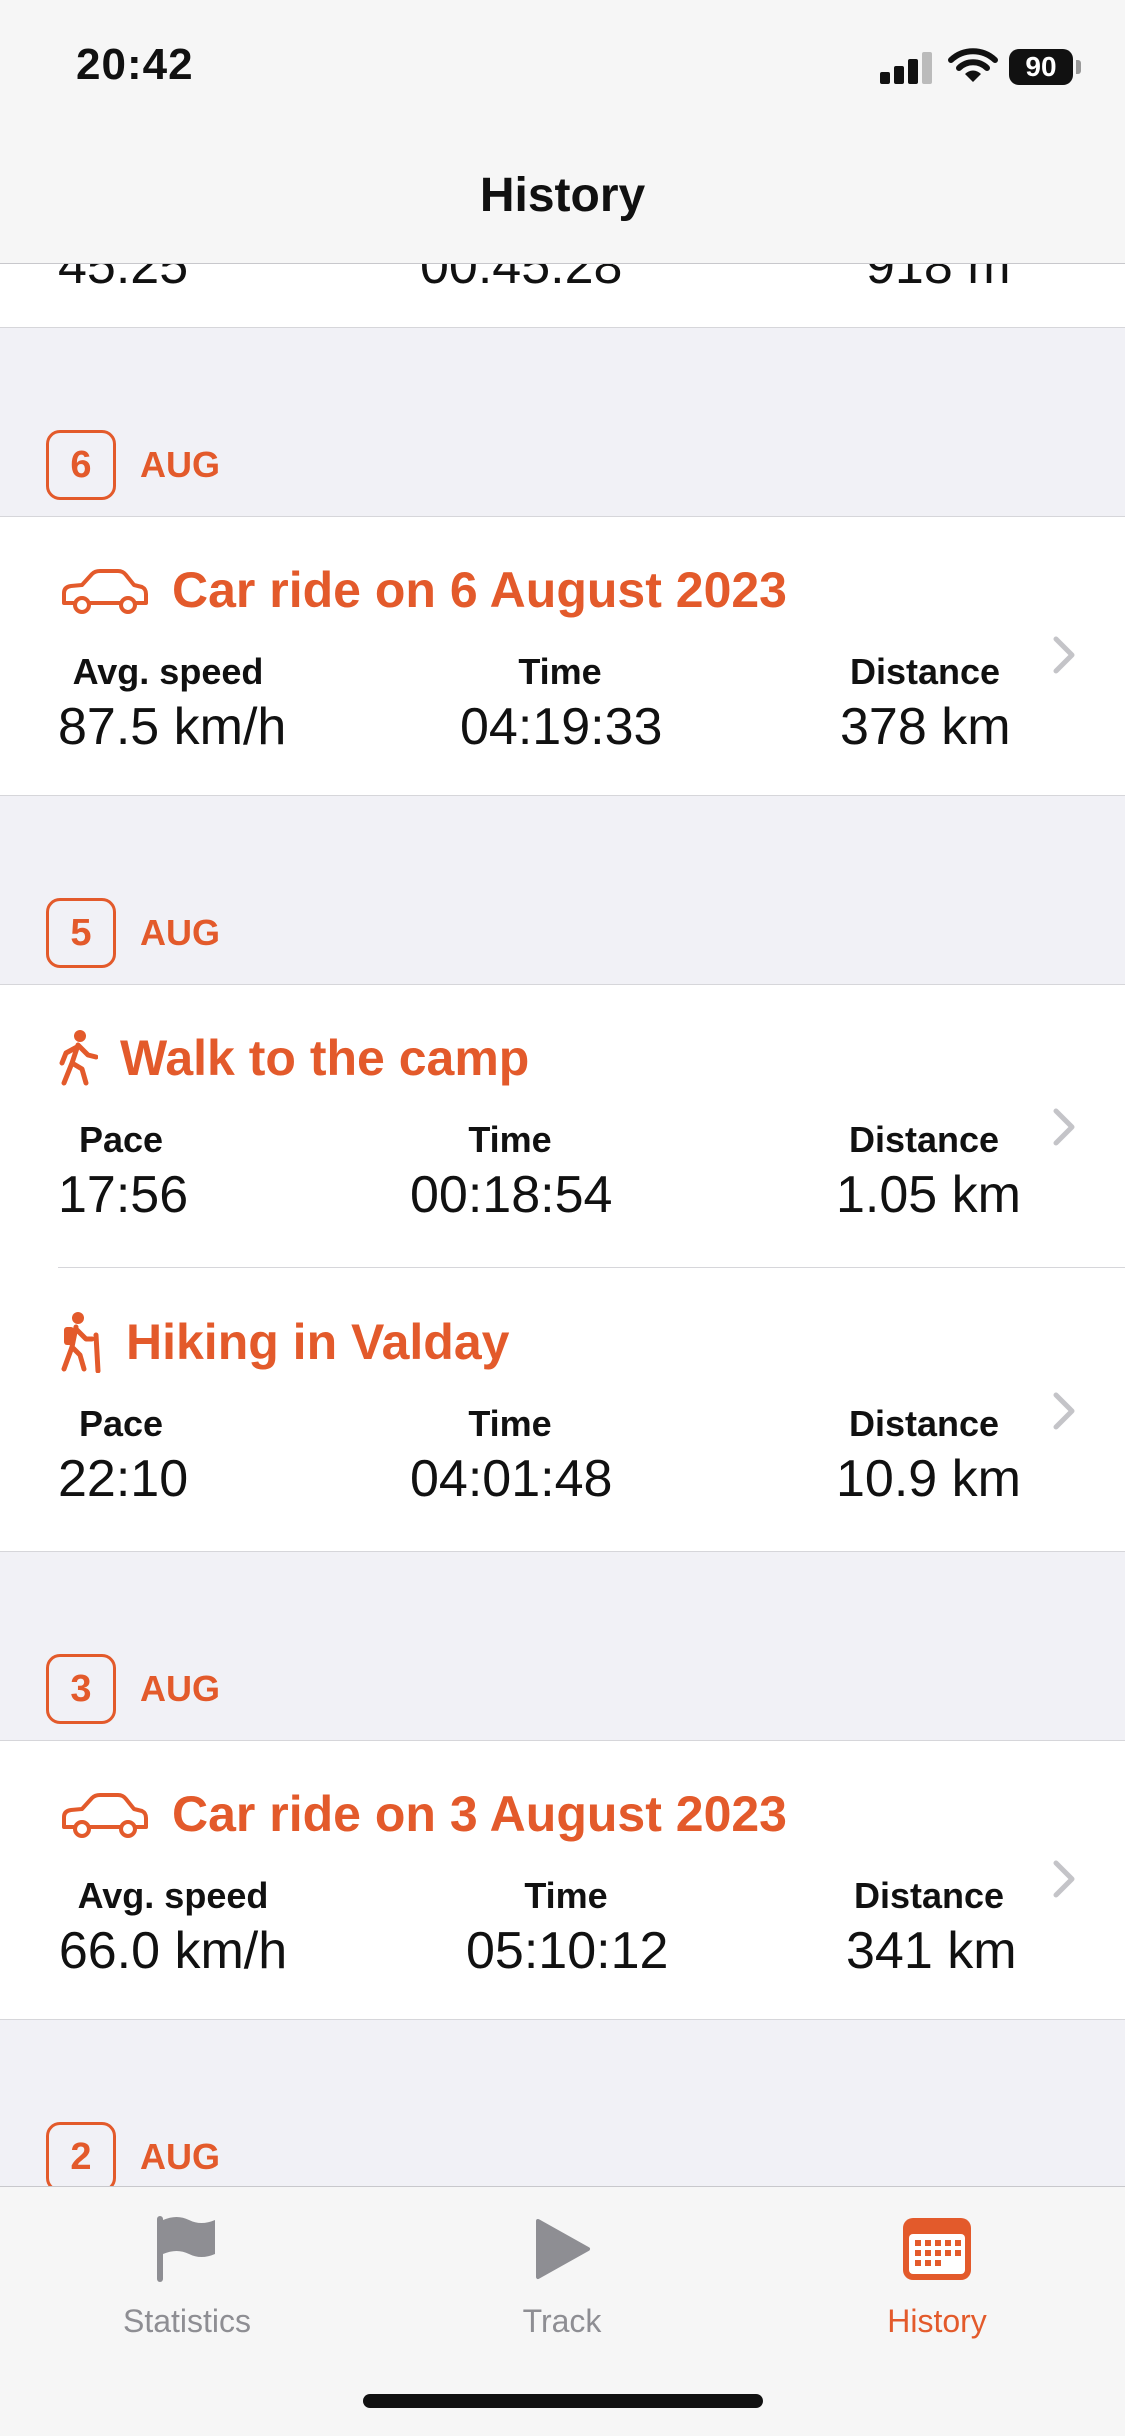 This screenshot has height=2436, width=1125. I want to click on activity-title-text: Car ride on 6 August 2023, so click(479, 590).